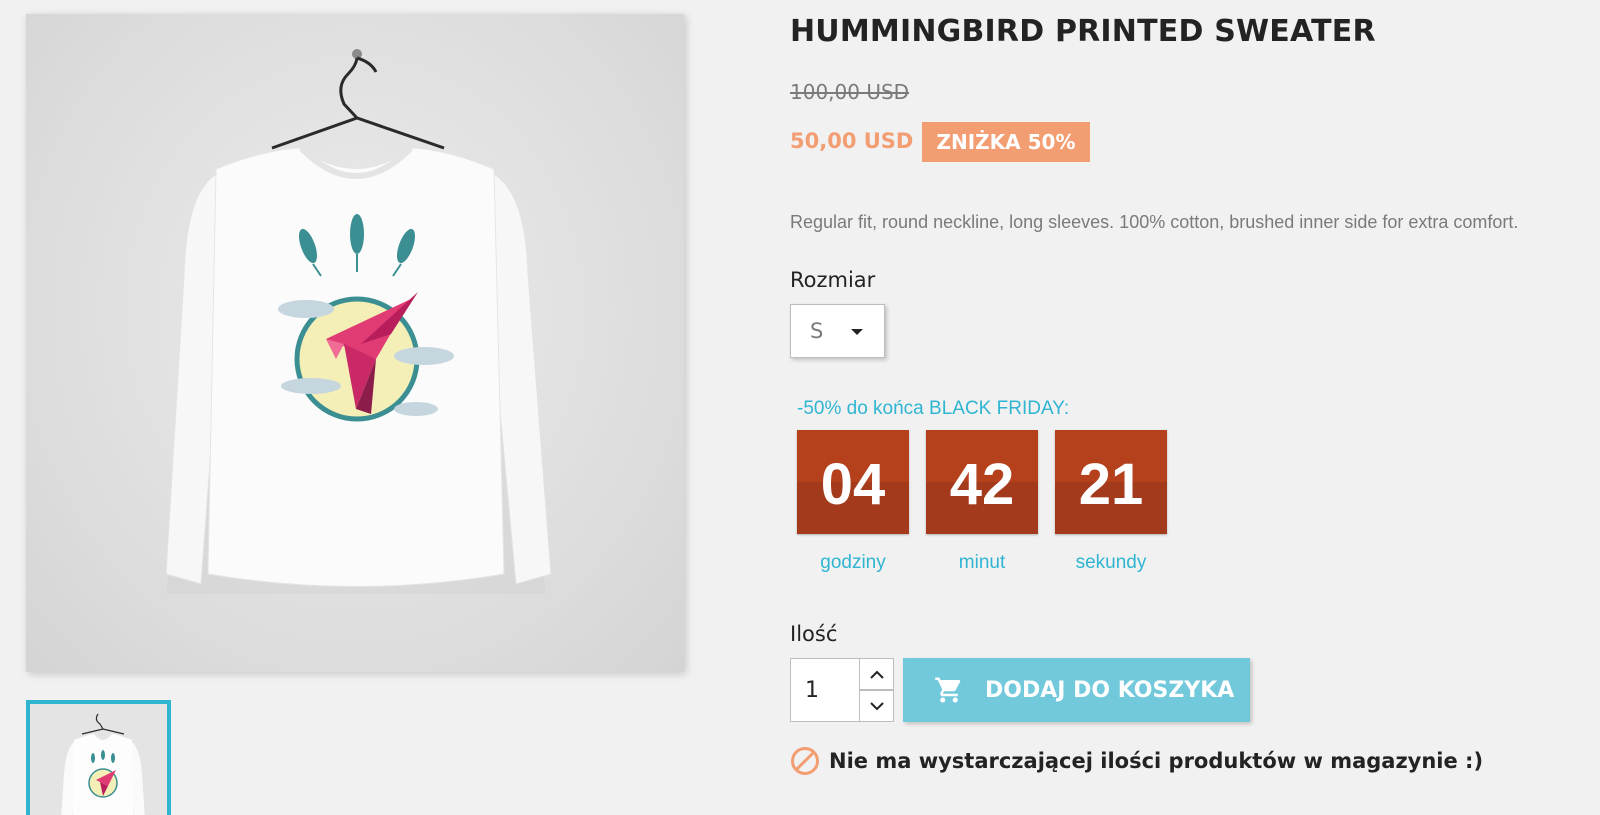 The image size is (1600, 815). What do you see at coordinates (850, 92) in the screenshot?
I see `regular-price: 100,00 USD` at bounding box center [850, 92].